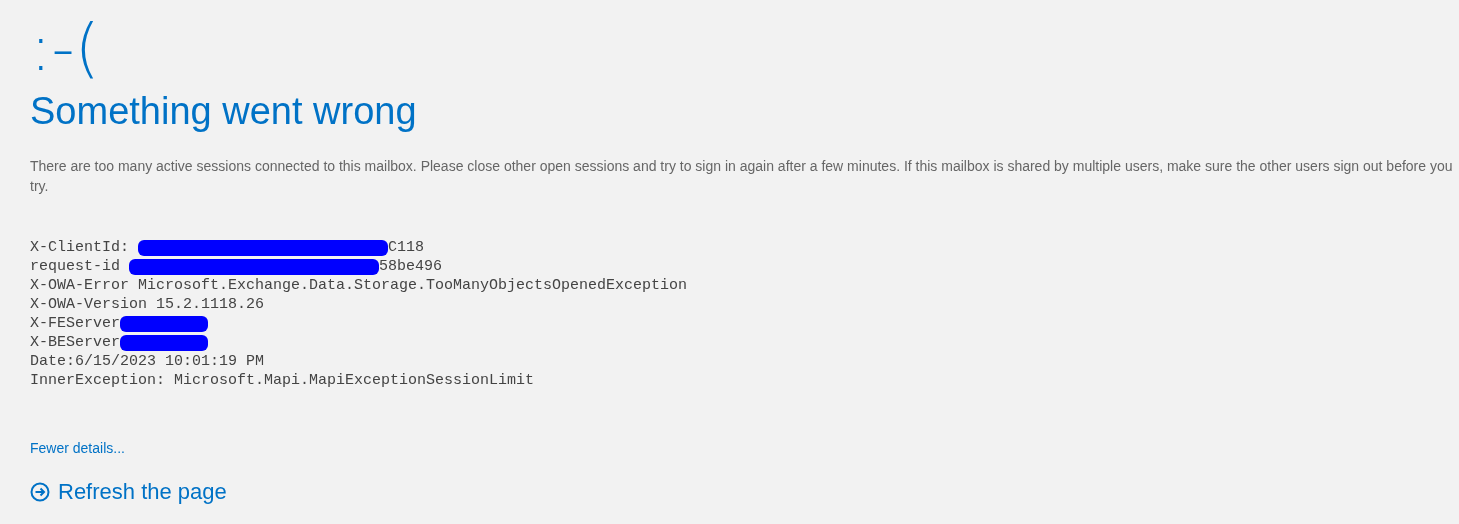 The image size is (1459, 524). What do you see at coordinates (742, 176) in the screenshot?
I see `error-message: There are too many active sessions connected to this mailbox. Please close other open sessions and try to sign in again after a few minutes. If this mailbox is shared by multiple users, make sure the other users sign out before you try.` at bounding box center [742, 176].